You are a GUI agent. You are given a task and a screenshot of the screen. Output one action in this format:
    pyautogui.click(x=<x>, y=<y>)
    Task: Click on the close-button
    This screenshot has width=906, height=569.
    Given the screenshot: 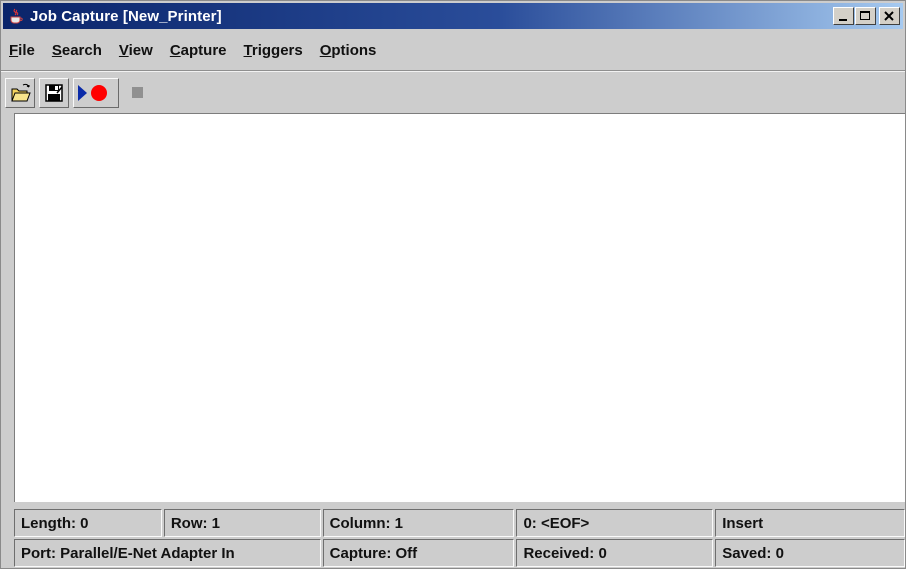 What is the action you would take?
    pyautogui.click(x=889, y=16)
    